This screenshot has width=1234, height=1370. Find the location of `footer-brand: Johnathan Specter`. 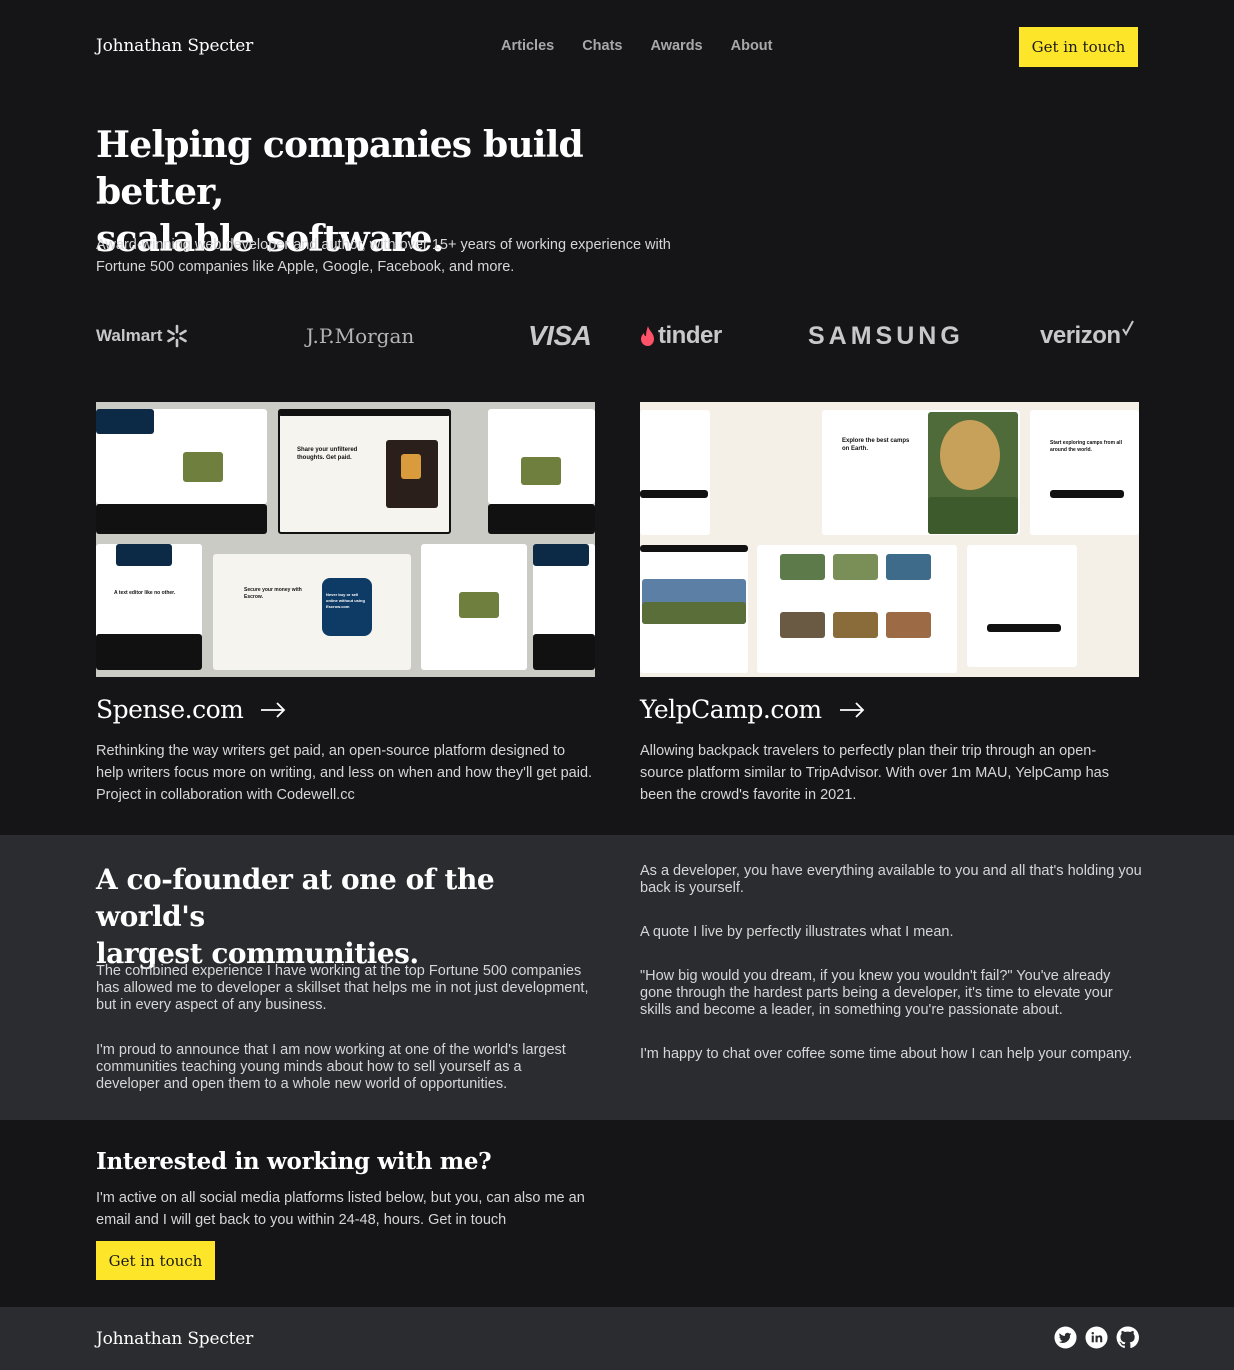

footer-brand: Johnathan Specter is located at coordinates (174, 1339).